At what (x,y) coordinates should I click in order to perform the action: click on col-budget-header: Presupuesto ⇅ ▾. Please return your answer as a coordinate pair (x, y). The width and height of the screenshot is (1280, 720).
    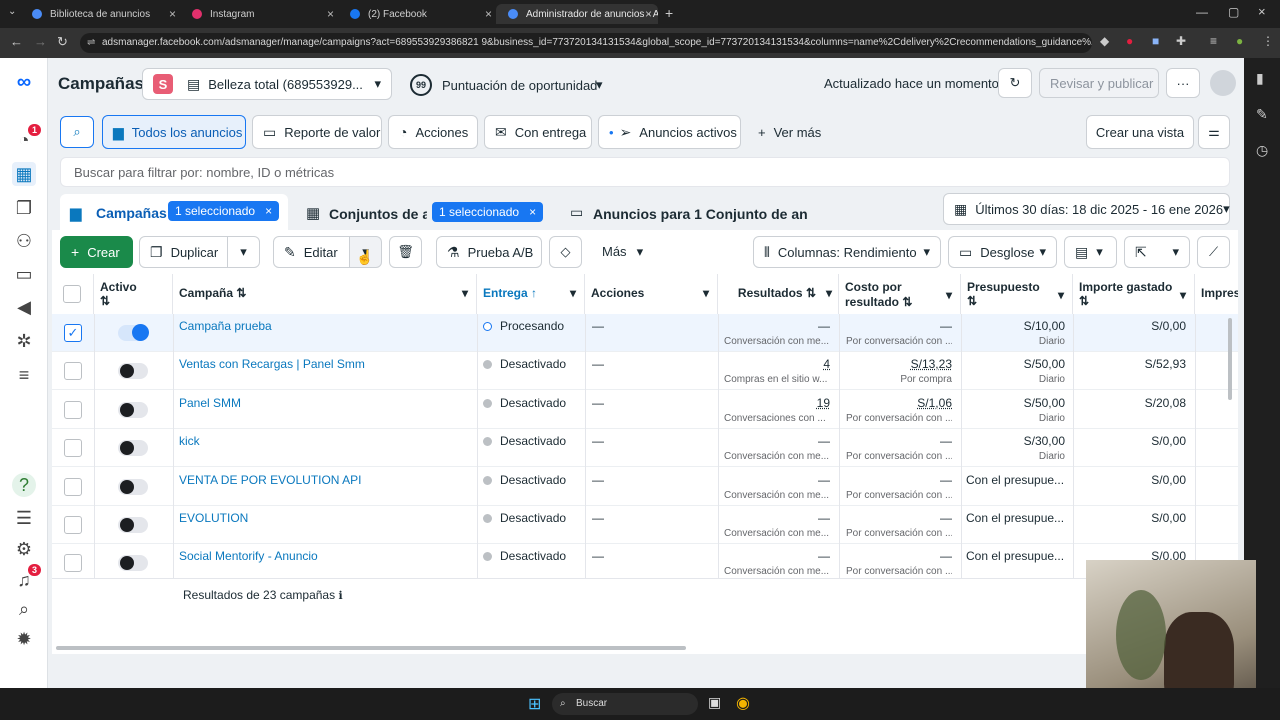
    Looking at the image, I should click on (1017, 294).